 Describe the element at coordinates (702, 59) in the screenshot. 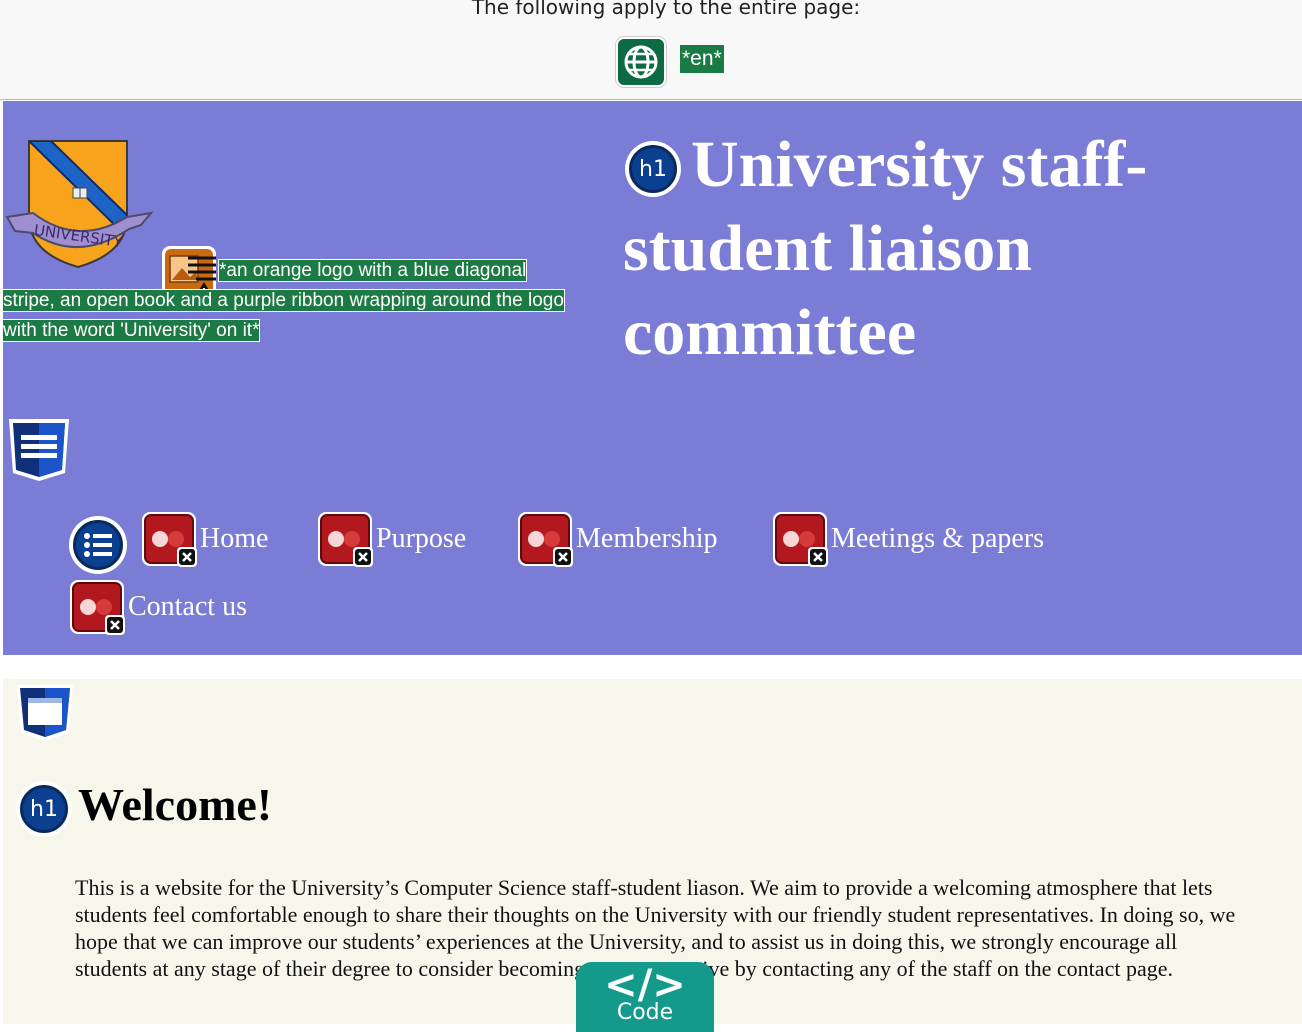

I see `language-badge: *en*` at that location.